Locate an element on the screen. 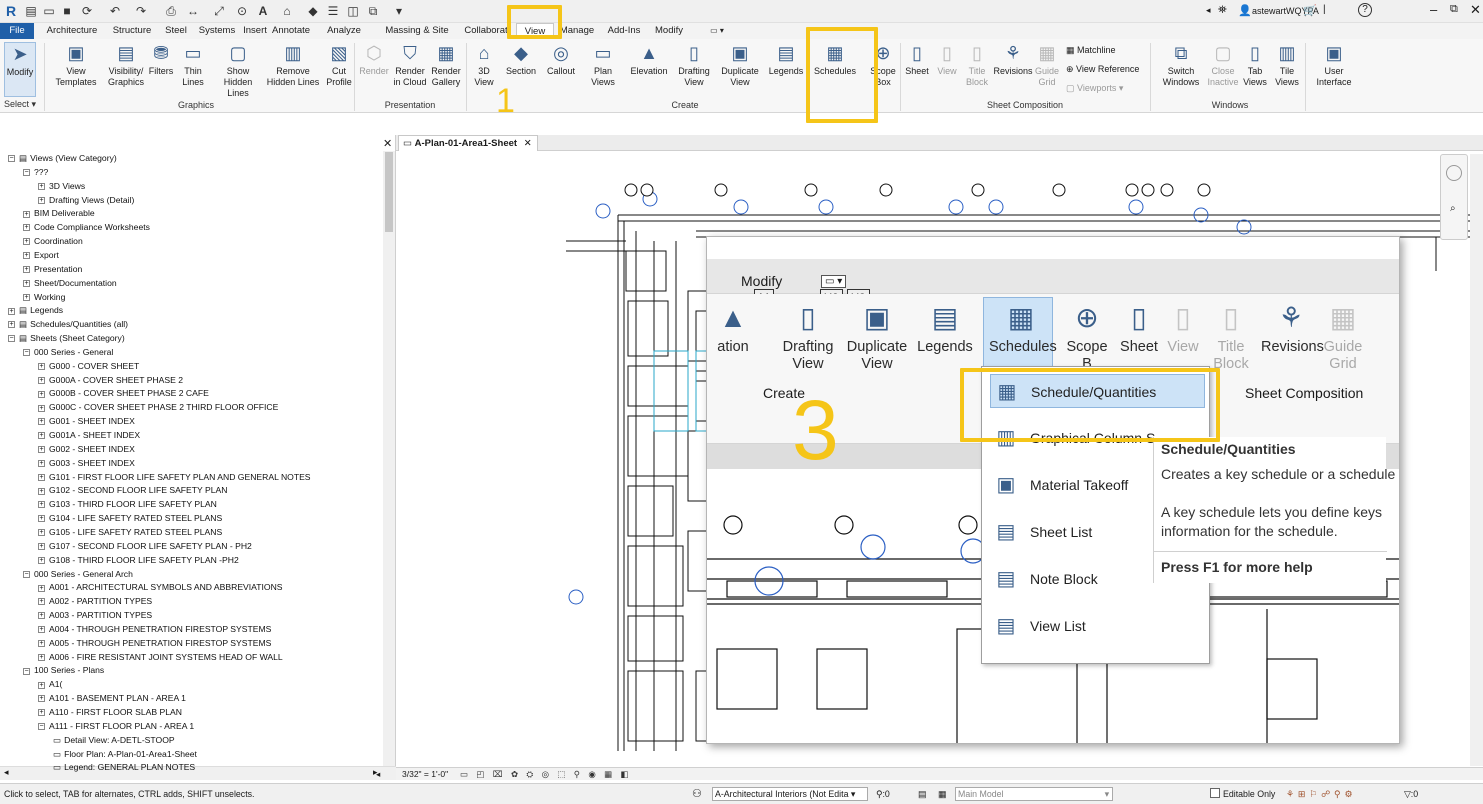 The height and width of the screenshot is (804, 1483). render-in-cloud-button: ⛉ Render in Cloud is located at coordinates (410, 71).